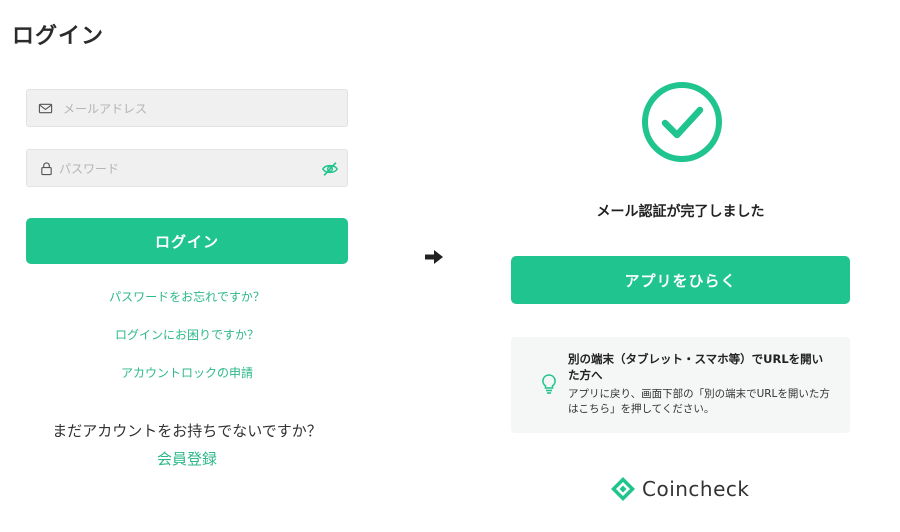 This screenshot has height=532, width=900. I want to click on check-circle-icon, so click(682, 122).